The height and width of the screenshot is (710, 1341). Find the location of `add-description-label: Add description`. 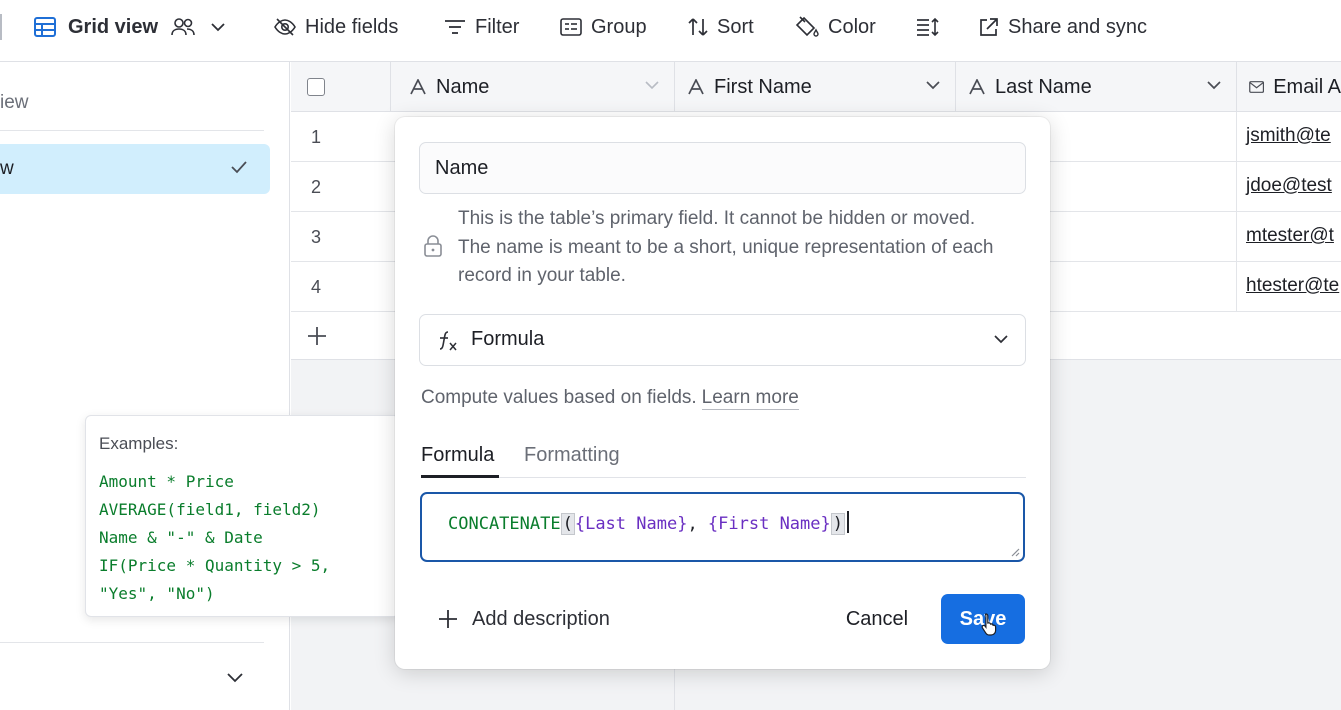

add-description-label: Add description is located at coordinates (541, 618).